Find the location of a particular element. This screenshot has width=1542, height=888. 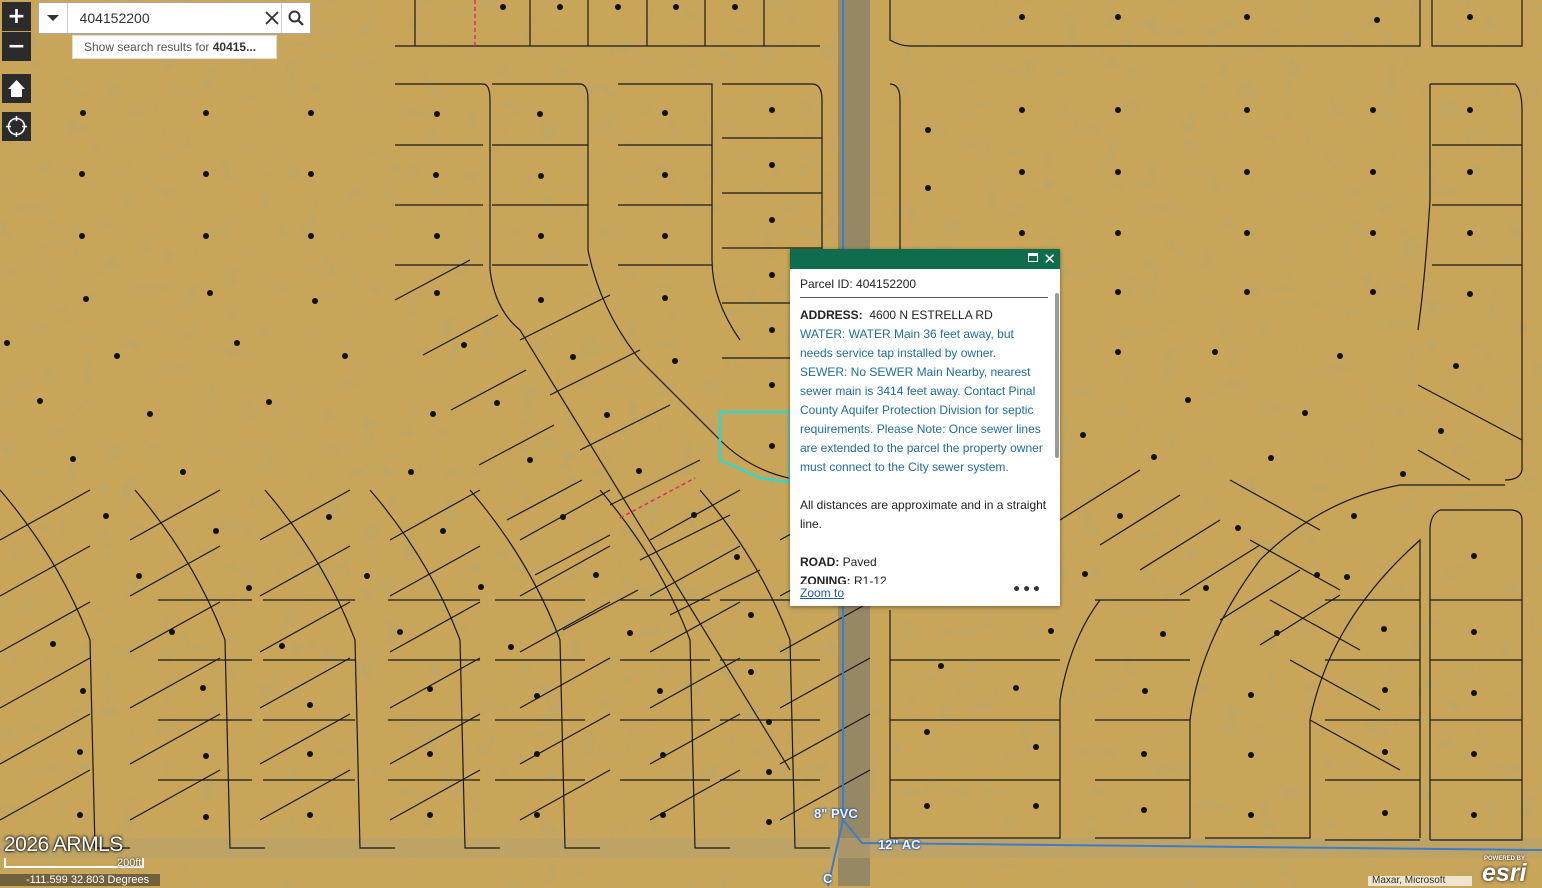

zoom-out-button: − is located at coordinates (16, 46).